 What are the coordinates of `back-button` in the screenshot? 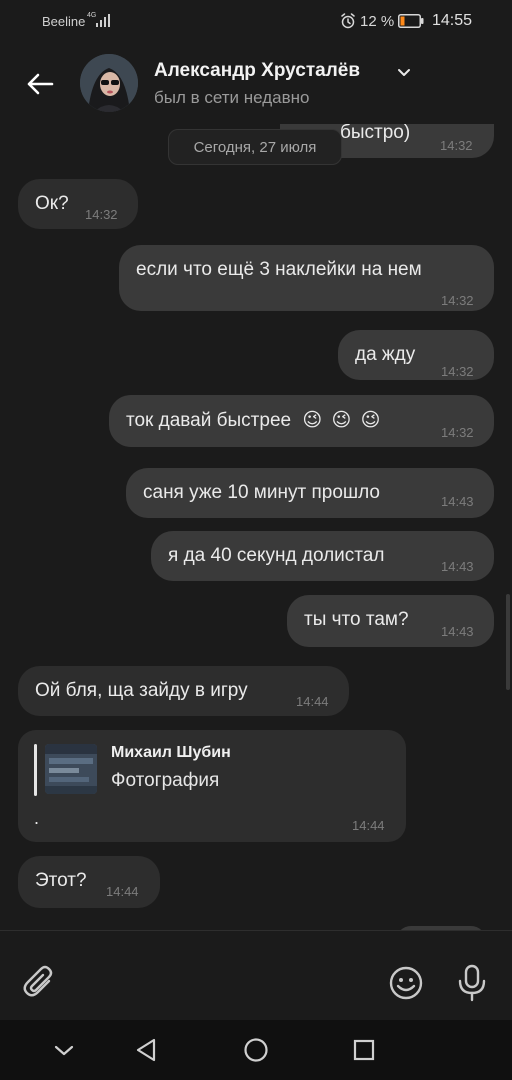 It's located at (40, 84).